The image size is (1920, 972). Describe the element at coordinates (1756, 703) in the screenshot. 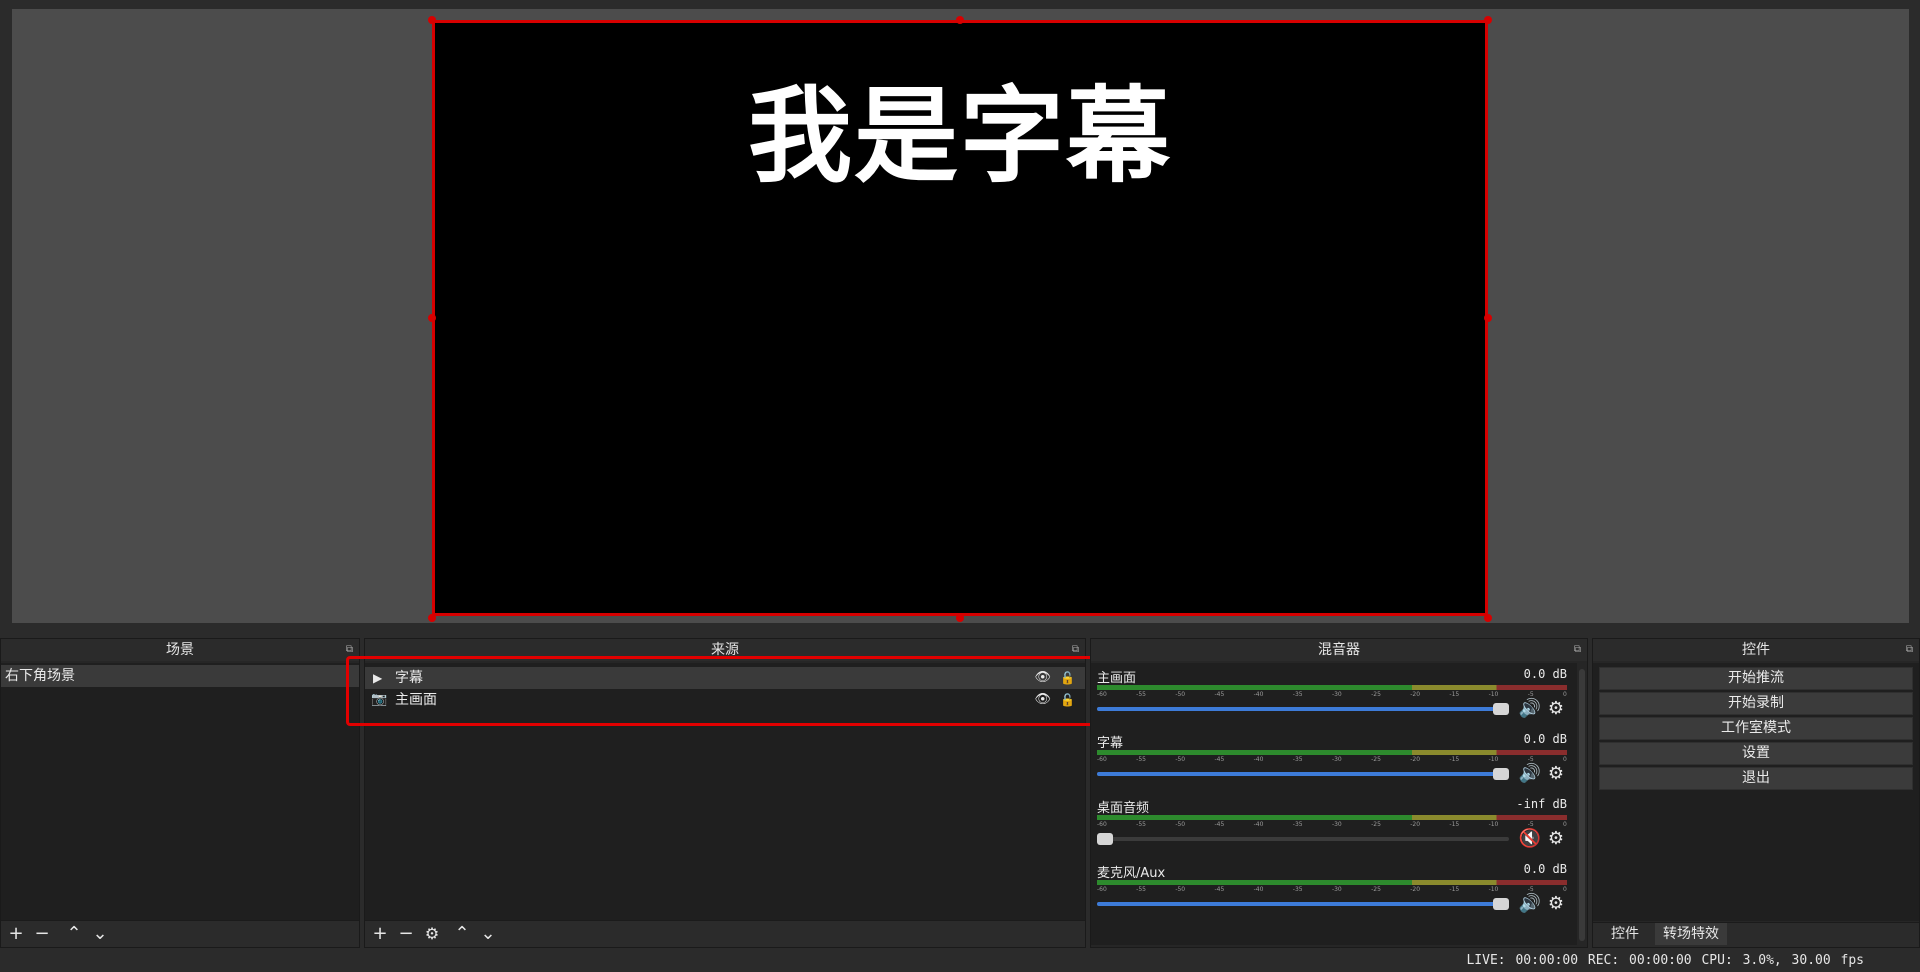

I see `start-record-button: 开始录制` at that location.